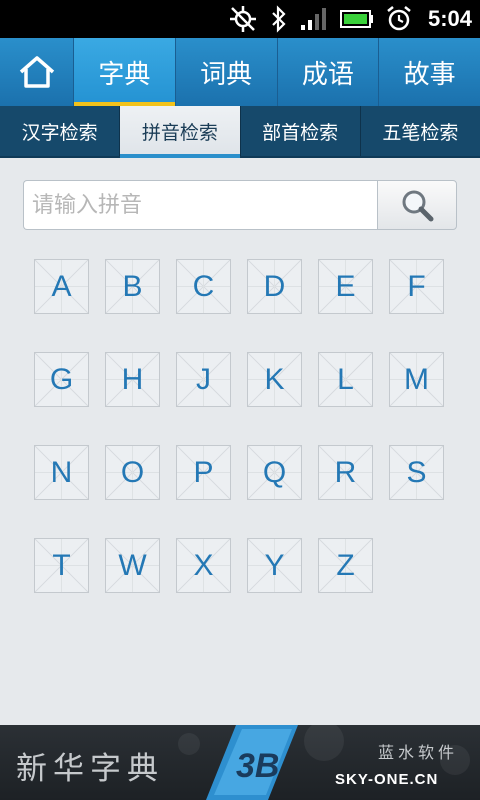 The image size is (480, 800). What do you see at coordinates (420, 131) in the screenshot?
I see `tab-wubi-search: 五笔检索` at bounding box center [420, 131].